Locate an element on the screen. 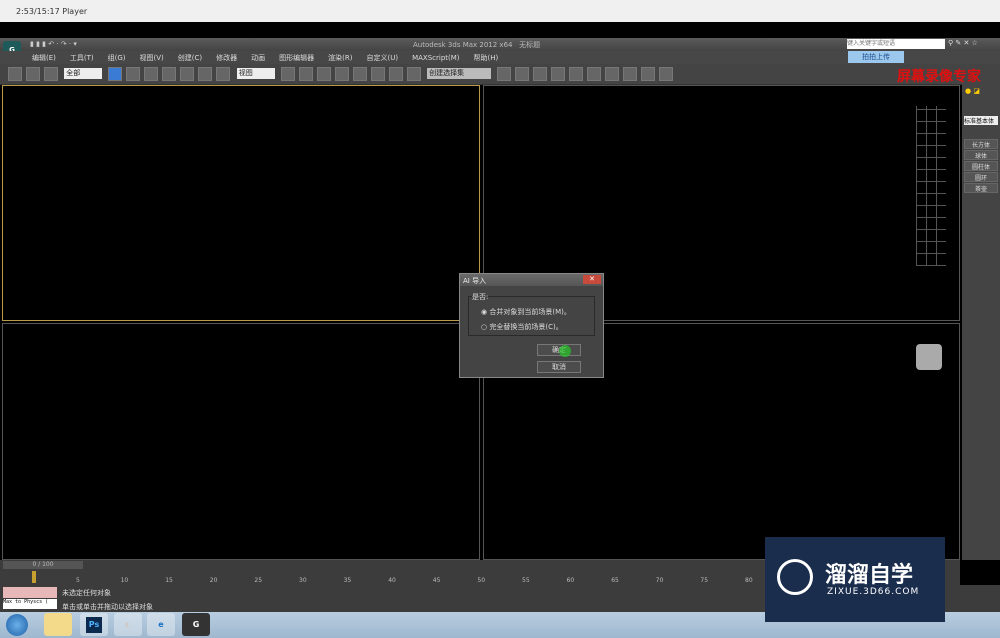 The width and height of the screenshot is (1000, 638). curve-editor-icon is located at coordinates (576, 74).